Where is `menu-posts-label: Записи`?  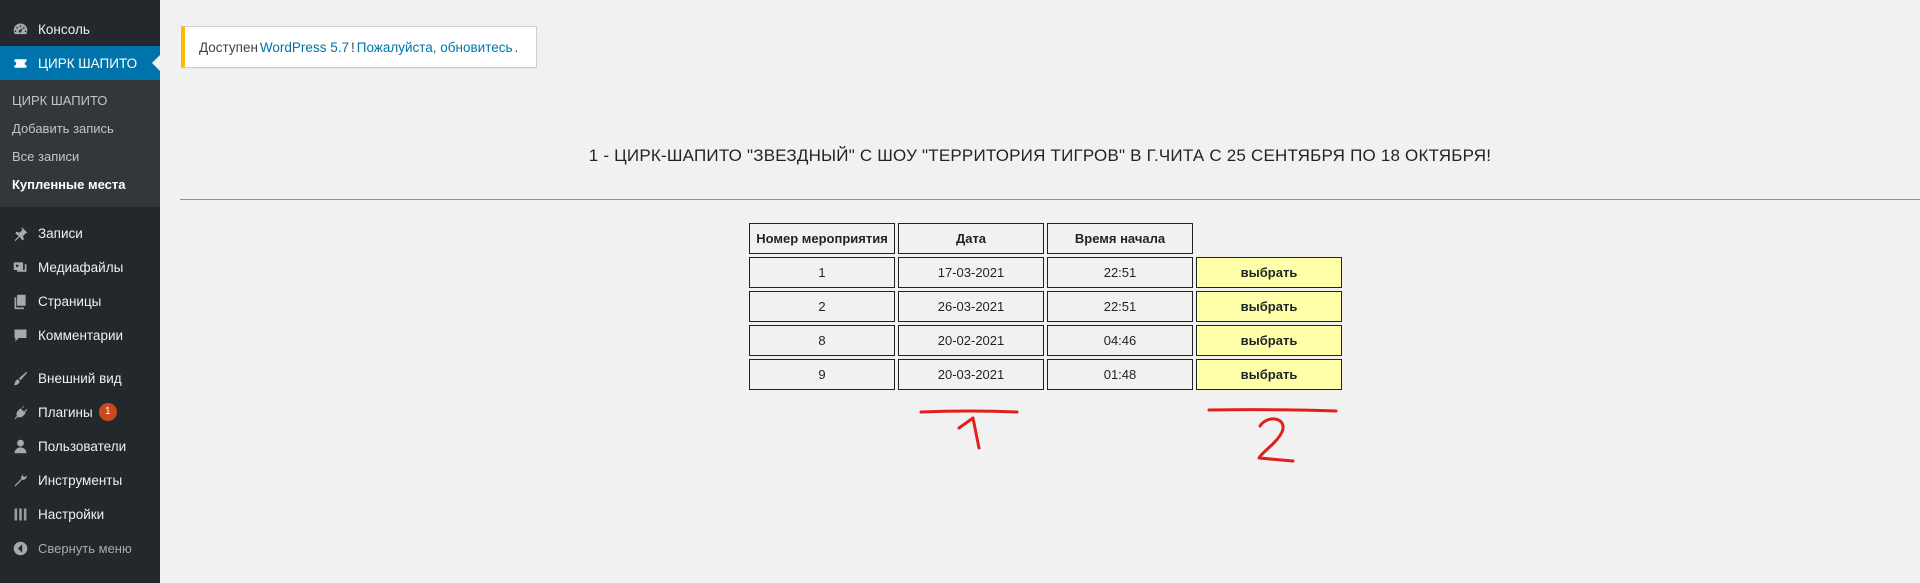 menu-posts-label: Записи is located at coordinates (60, 233).